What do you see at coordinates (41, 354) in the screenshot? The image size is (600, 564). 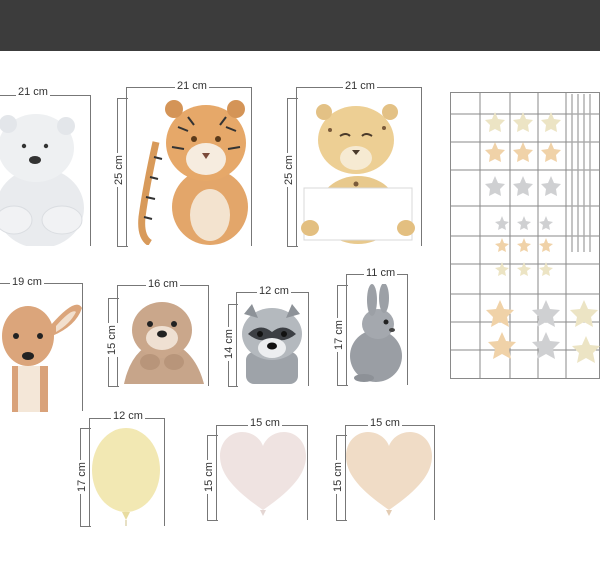 I see `deer-sticker` at bounding box center [41, 354].